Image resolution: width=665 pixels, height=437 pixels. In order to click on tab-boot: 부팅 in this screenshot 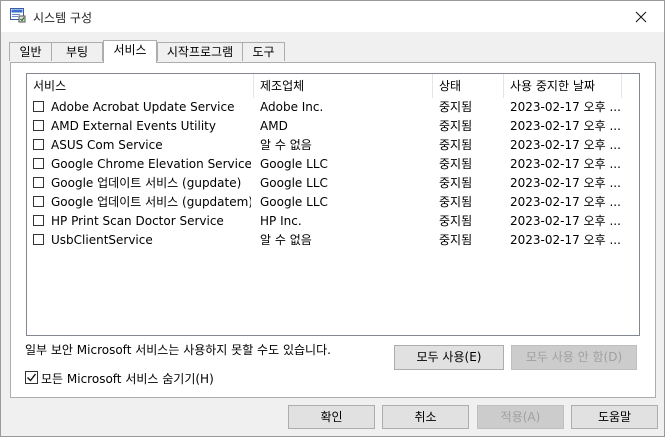, I will do `click(77, 51)`.